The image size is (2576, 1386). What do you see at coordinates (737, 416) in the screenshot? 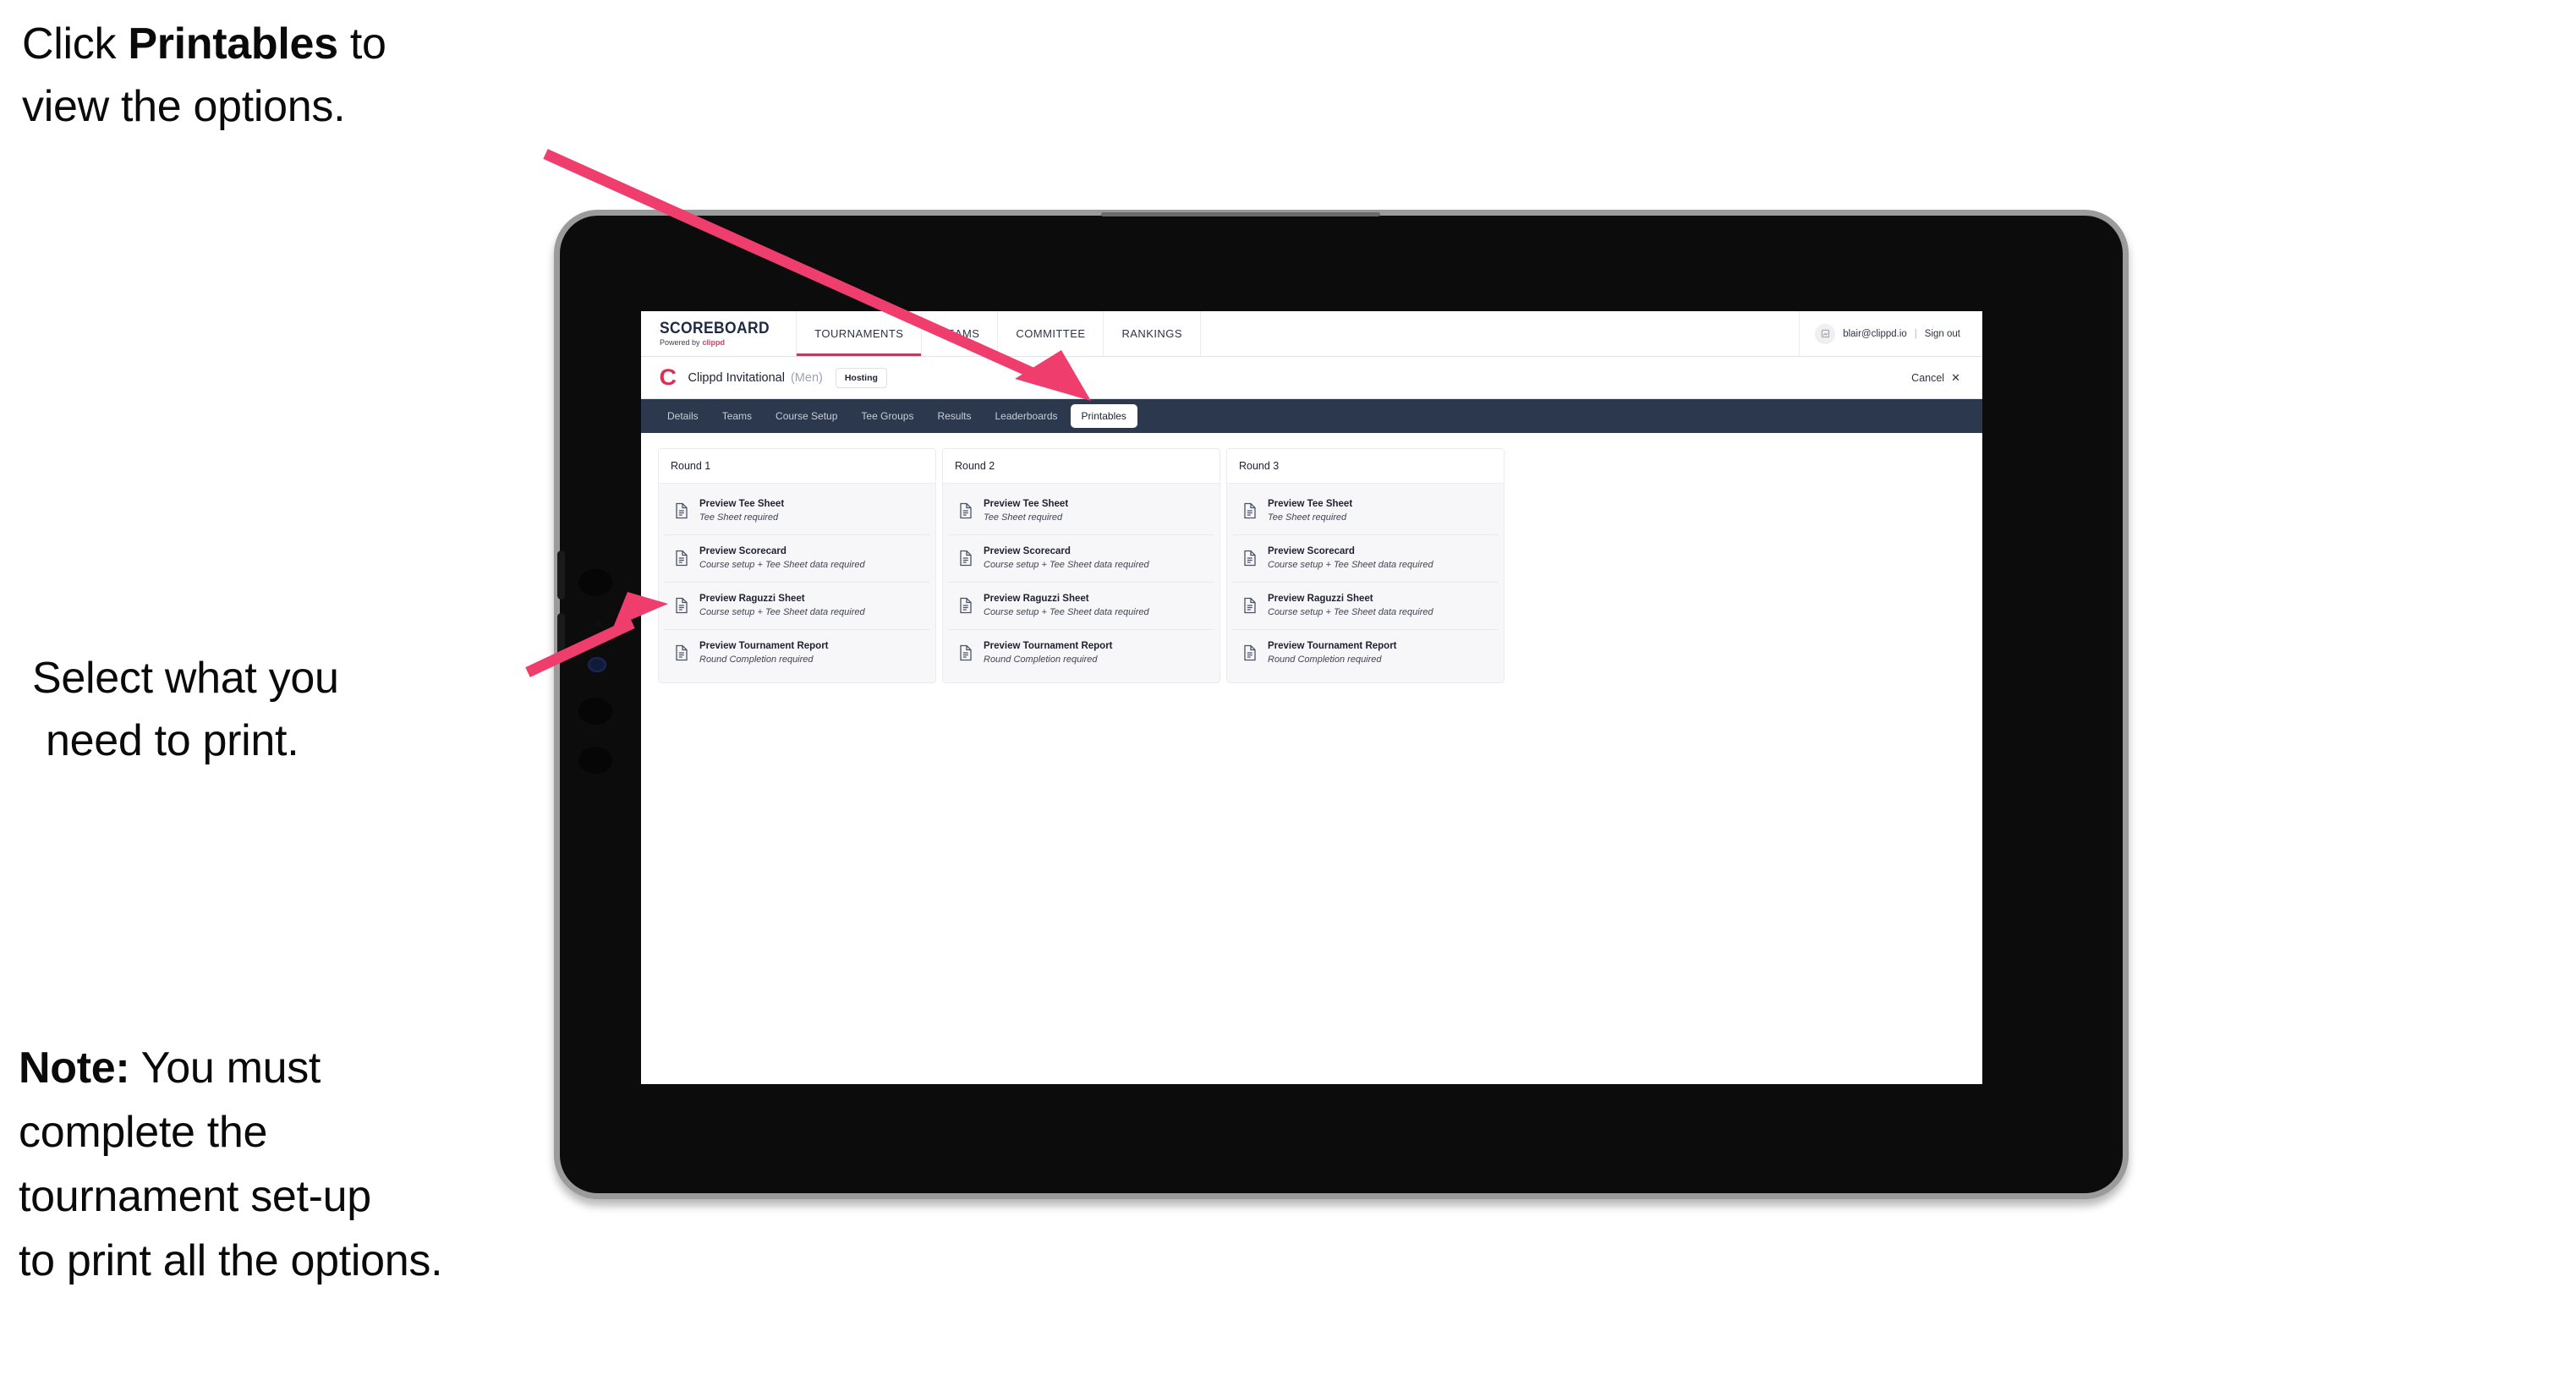
I see `tab-teams: Teams` at bounding box center [737, 416].